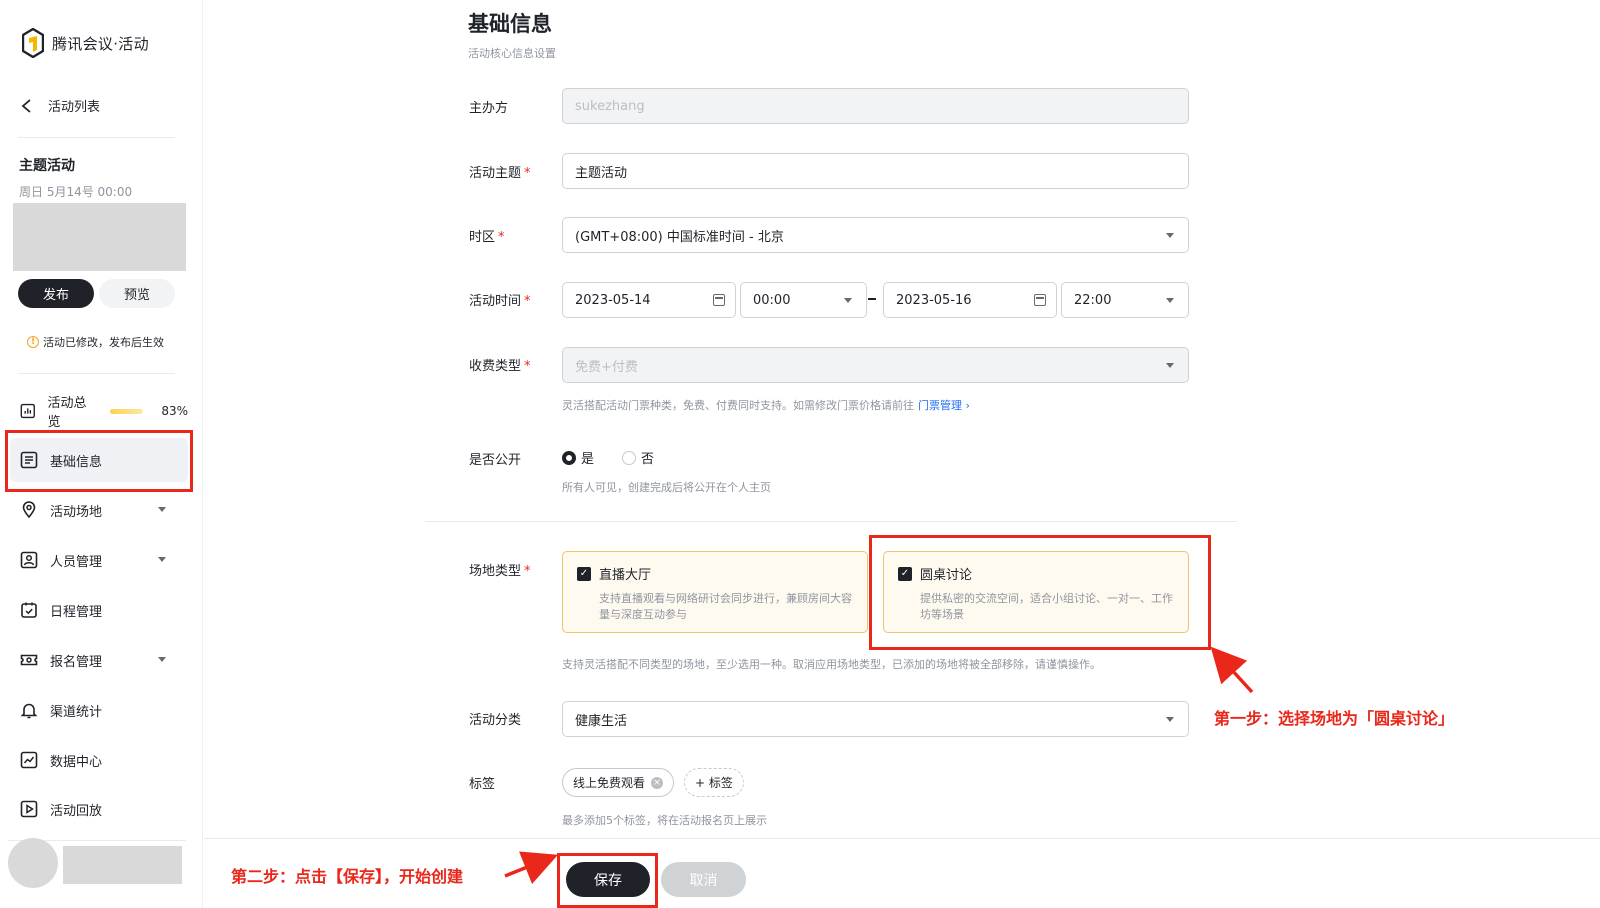  Describe the element at coordinates (588, 459) in the screenshot. I see `radio-label: 是` at that location.